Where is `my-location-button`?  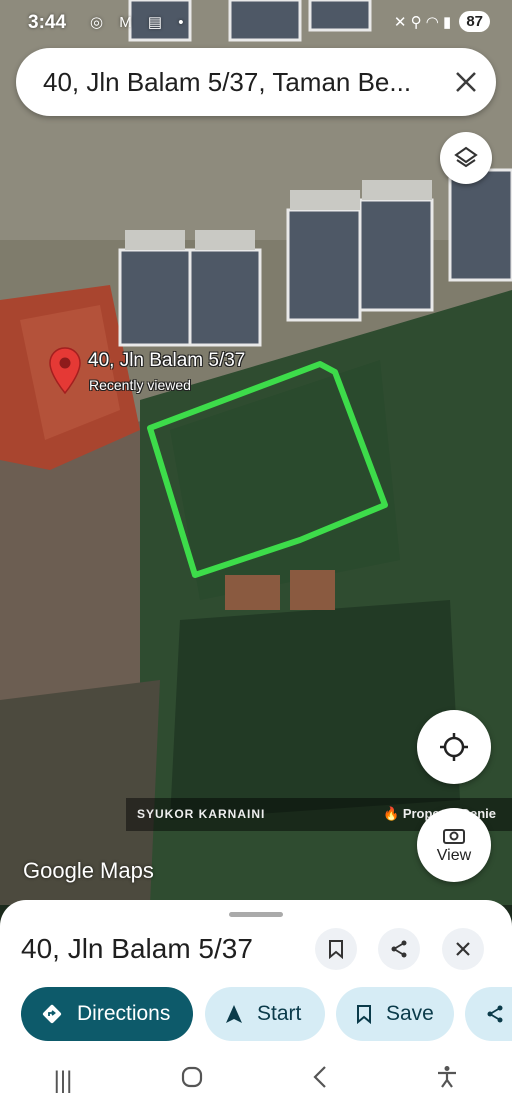
my-location-button is located at coordinates (454, 747).